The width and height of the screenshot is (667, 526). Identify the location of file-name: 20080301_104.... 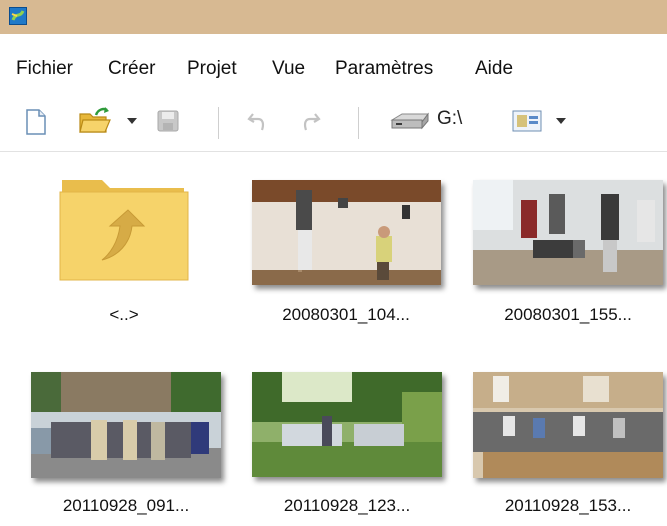
(346, 314).